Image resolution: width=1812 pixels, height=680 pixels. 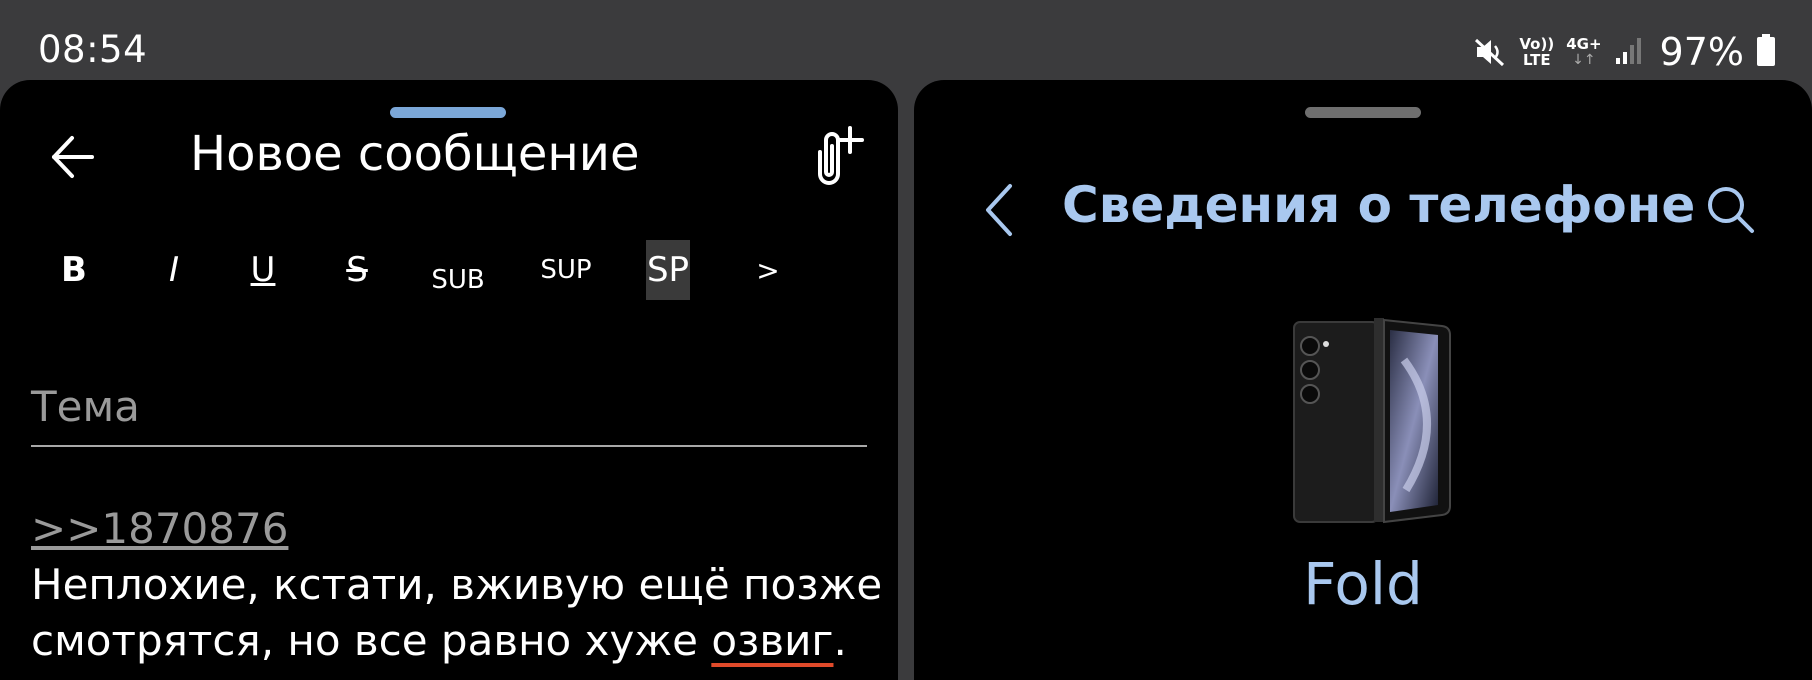 I want to click on network-icon: 4G+ ↓↑, so click(x=1583, y=52).